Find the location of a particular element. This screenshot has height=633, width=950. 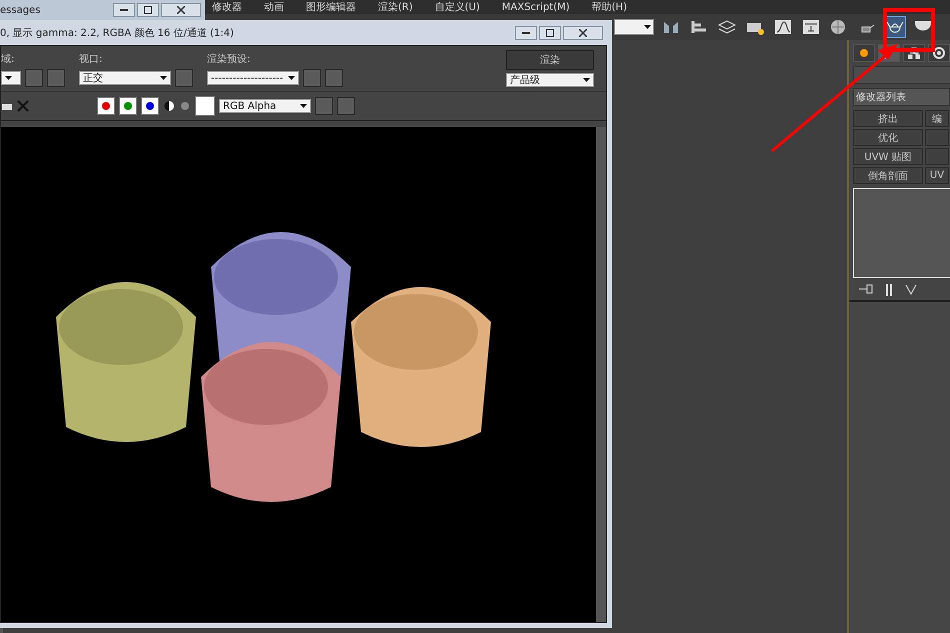

menu-item: 自定义(U) is located at coordinates (457, 7).